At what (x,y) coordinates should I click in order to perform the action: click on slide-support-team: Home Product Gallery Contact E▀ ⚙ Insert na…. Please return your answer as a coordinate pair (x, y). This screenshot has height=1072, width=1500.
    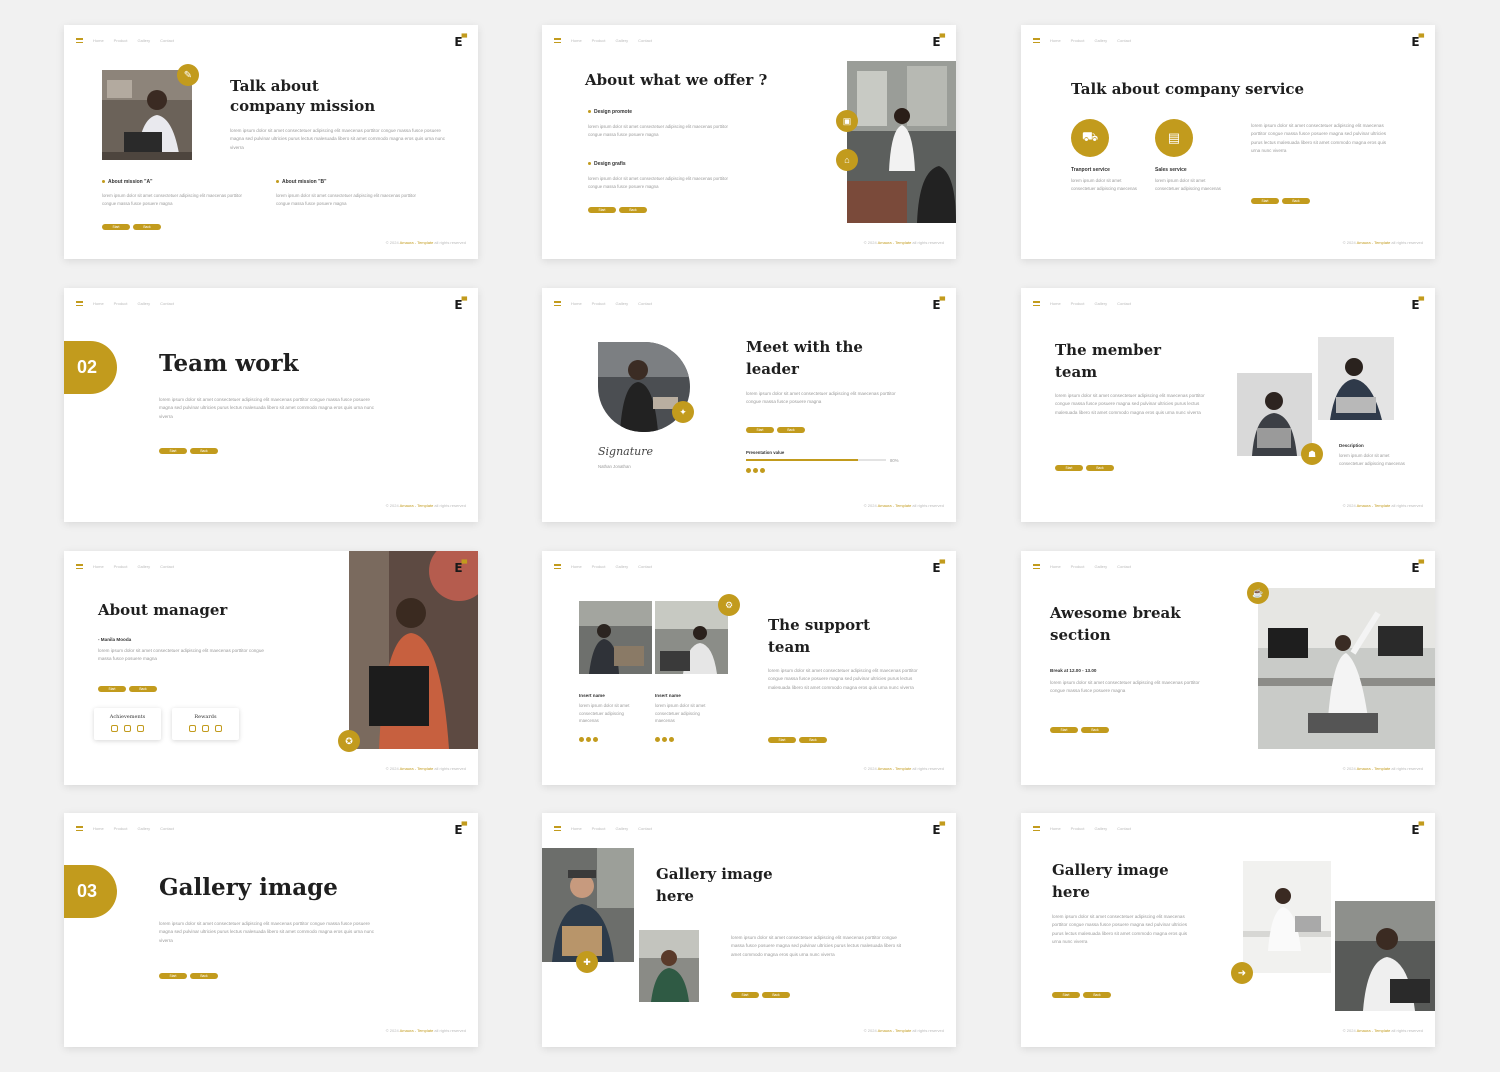
    Looking at the image, I should click on (749, 668).